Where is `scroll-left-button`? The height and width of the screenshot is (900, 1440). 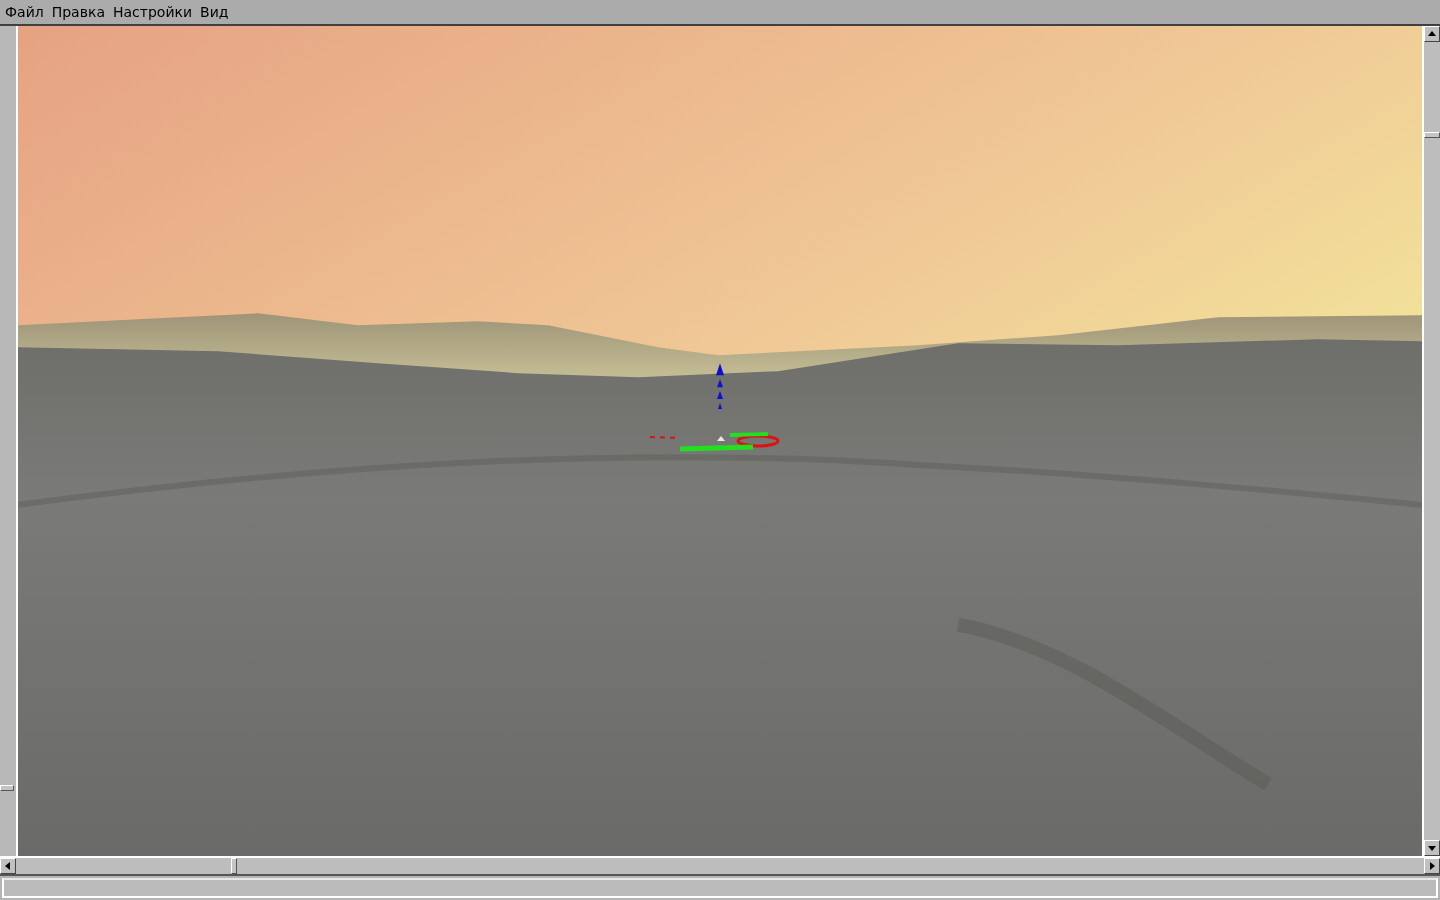 scroll-left-button is located at coordinates (8, 866).